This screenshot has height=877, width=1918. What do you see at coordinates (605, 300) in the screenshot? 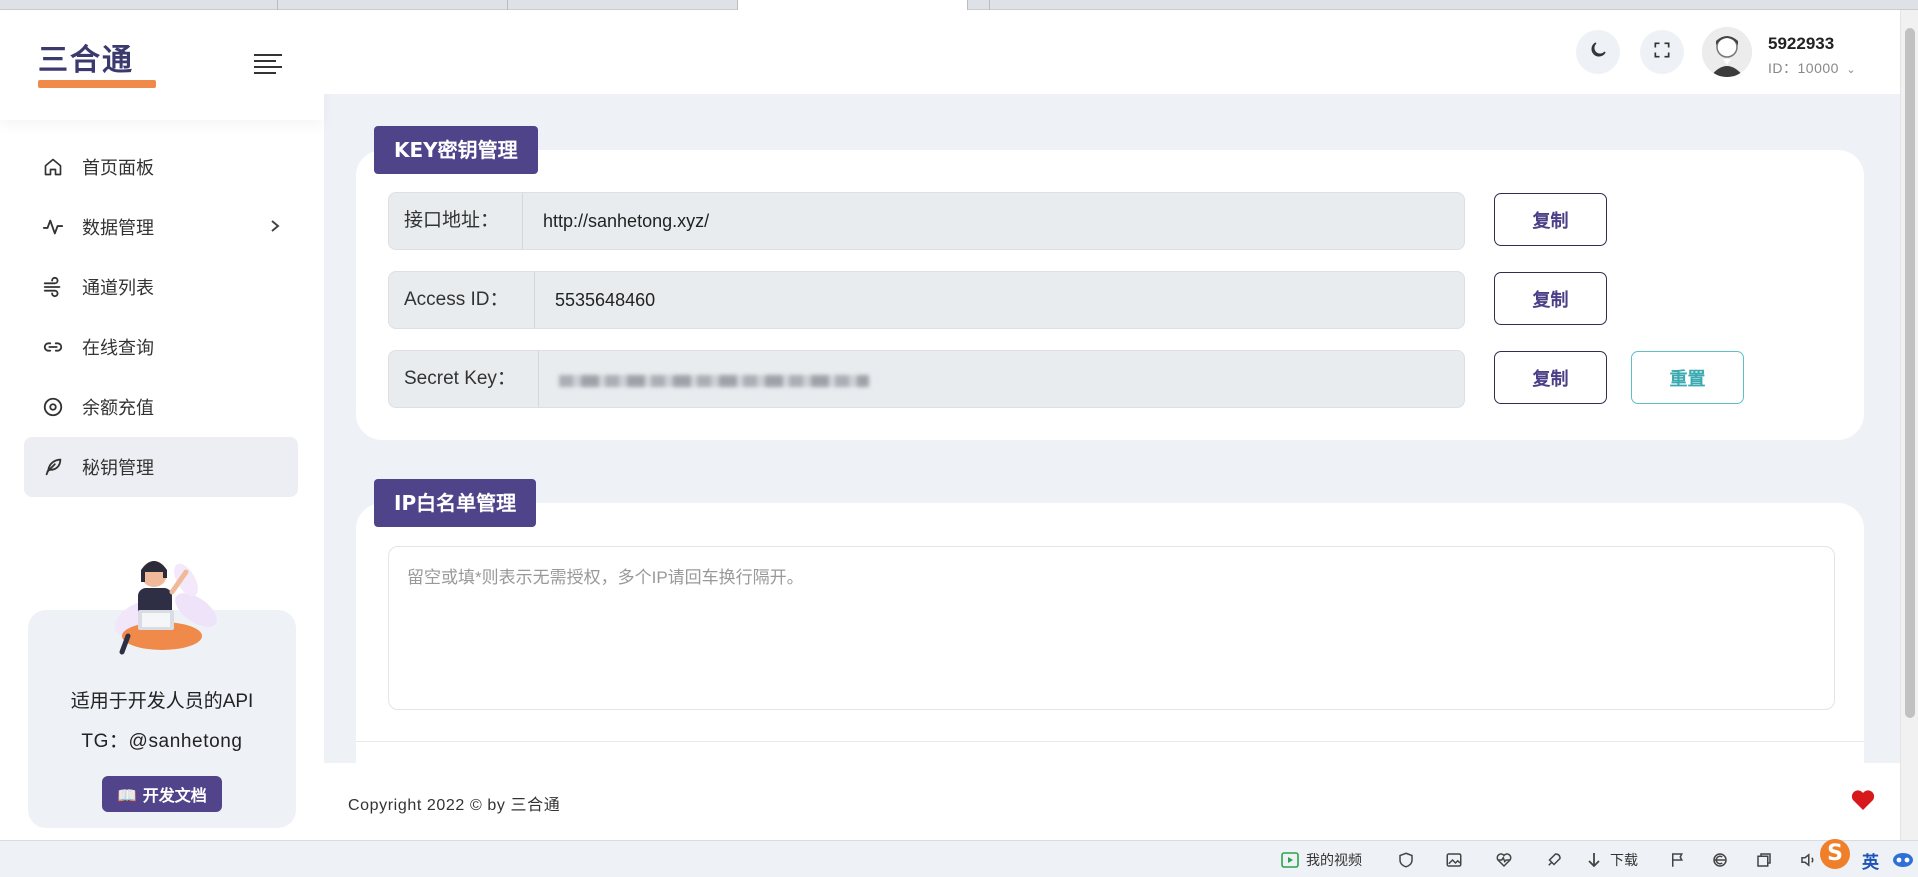
I see `access-id-value: 5535648460` at bounding box center [605, 300].